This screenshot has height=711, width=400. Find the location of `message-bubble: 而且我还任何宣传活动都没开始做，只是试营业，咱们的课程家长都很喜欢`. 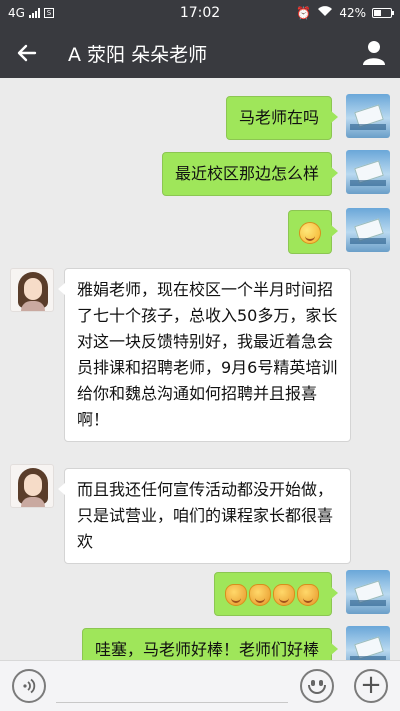

message-bubble: 而且我还任何宣传活动都没开始做，只是试营业，咱们的课程家长都很喜欢 is located at coordinates (204, 516).